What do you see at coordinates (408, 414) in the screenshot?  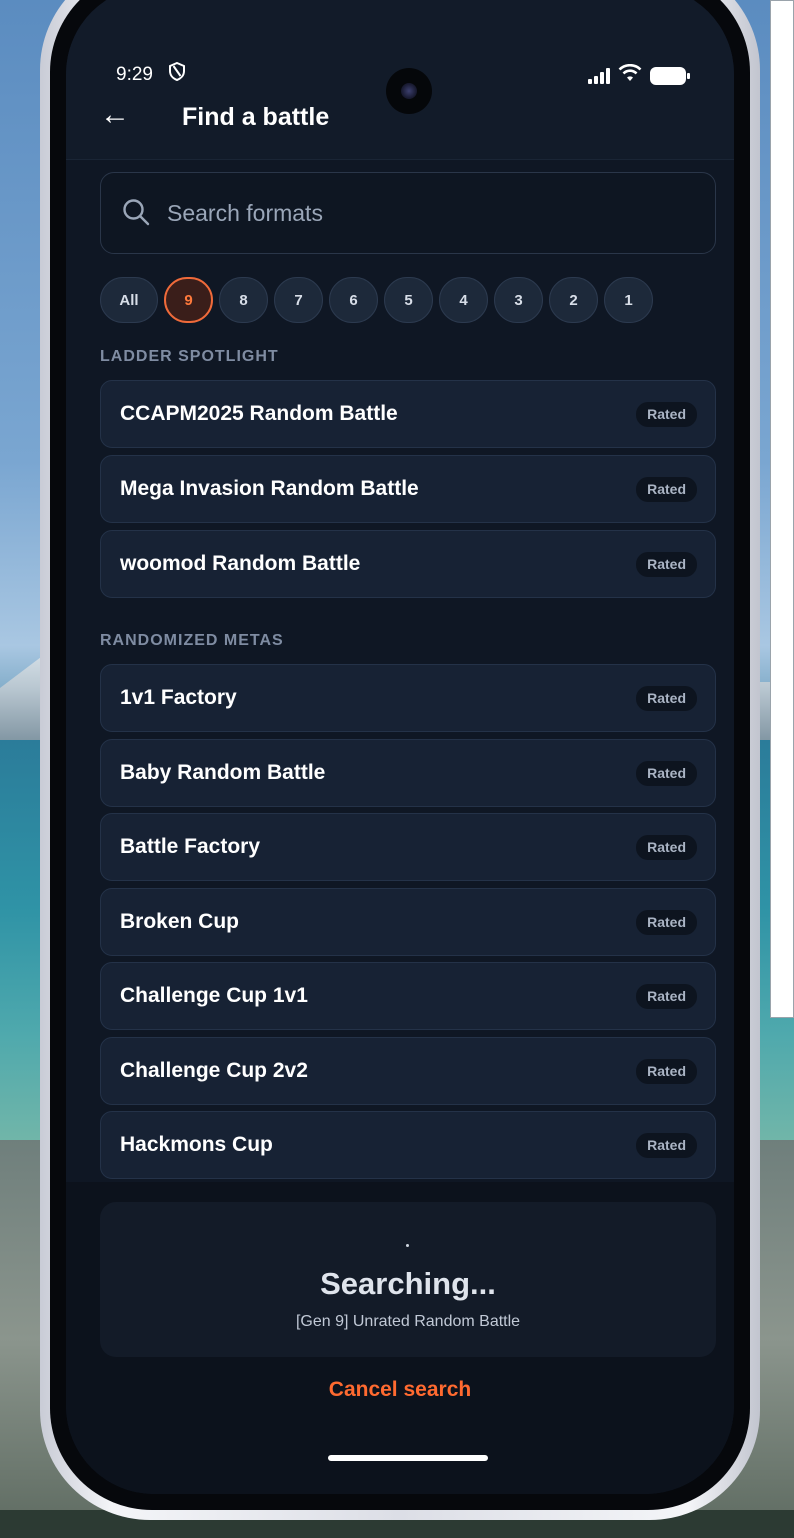 I see `format-row: CCAPM2025 Random Battle Rated` at bounding box center [408, 414].